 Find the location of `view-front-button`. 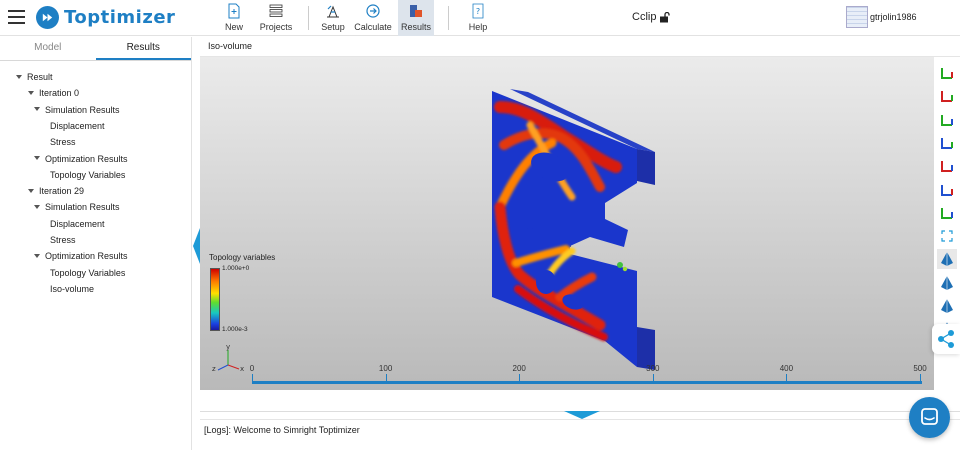

view-front-button is located at coordinates (947, 166).